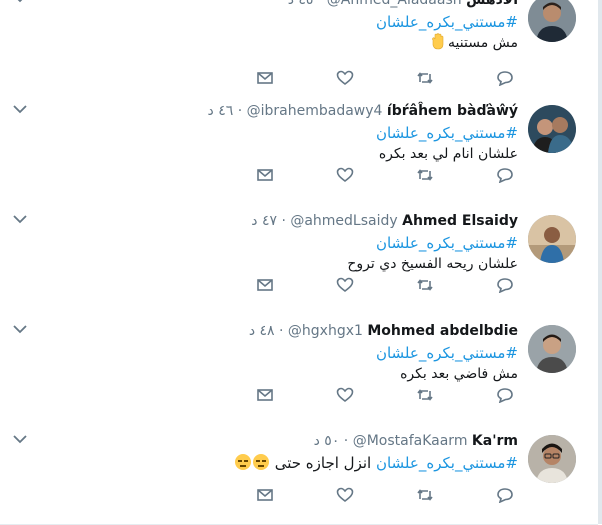 This screenshot has height=525, width=602. I want to click on tweet-header: الأدهش @Ahmed_Aladaash · ٤٥ د, so click(403, 4).